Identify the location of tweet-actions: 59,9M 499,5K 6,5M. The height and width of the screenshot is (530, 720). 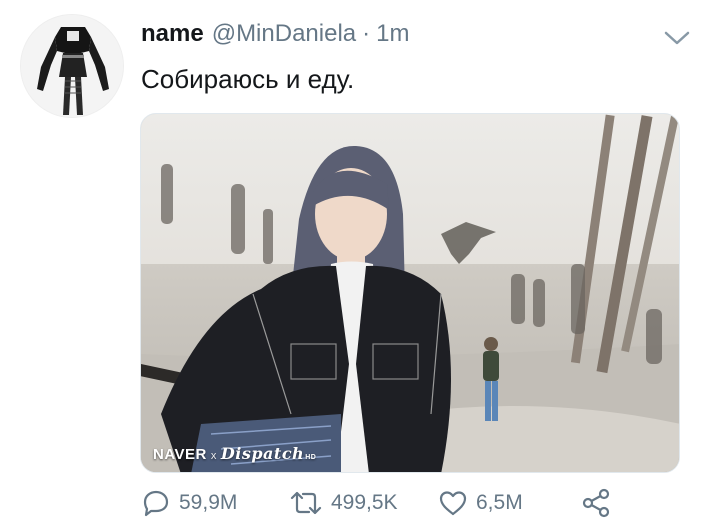
(391, 503).